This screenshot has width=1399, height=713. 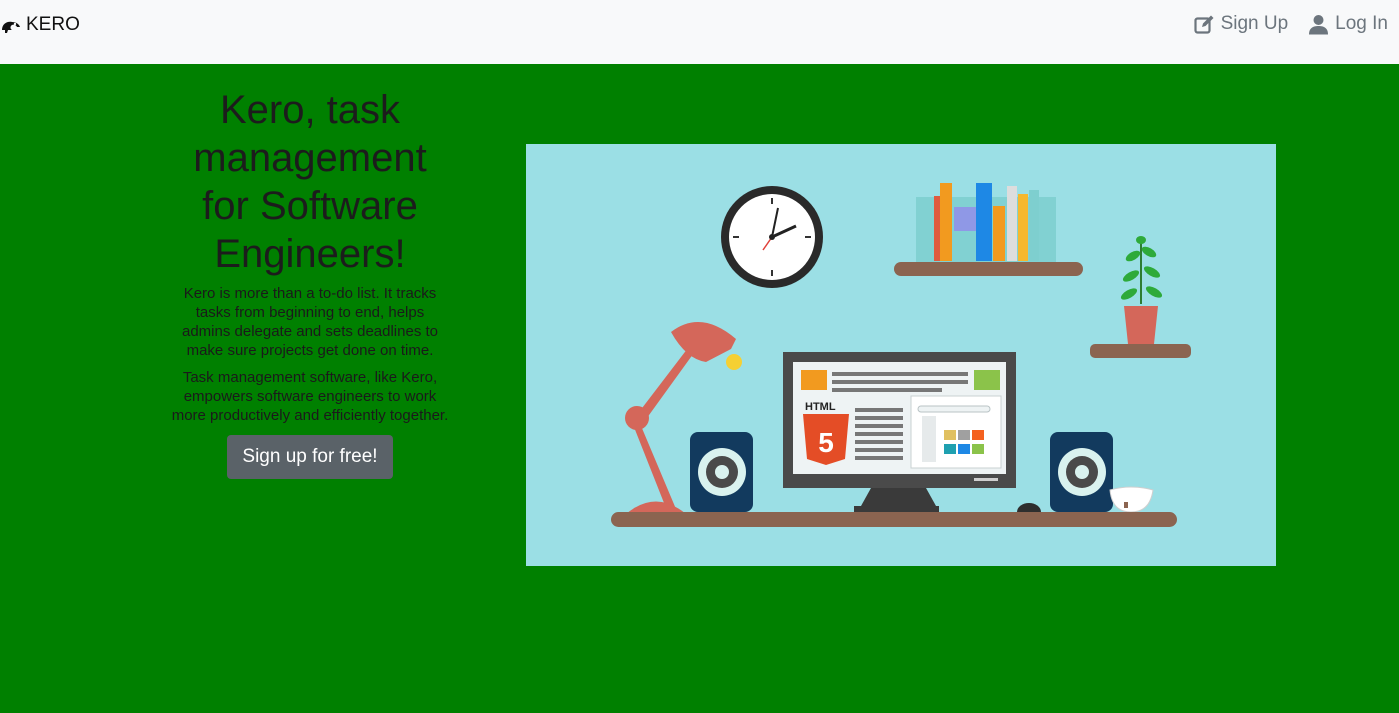 I want to click on log-in-label: Log In, so click(x=1361, y=23).